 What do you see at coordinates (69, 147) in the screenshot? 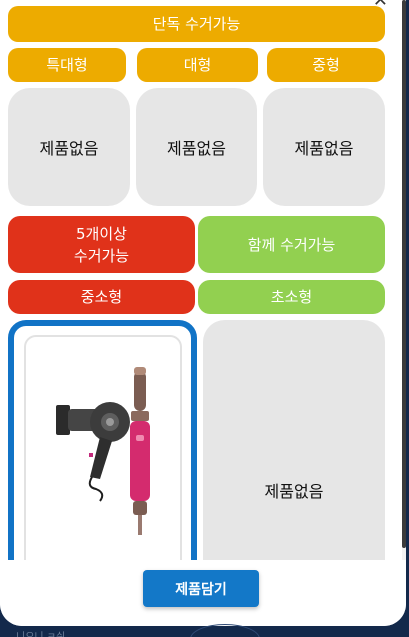
I see `slot-extra-large-empty: 제품없음` at bounding box center [69, 147].